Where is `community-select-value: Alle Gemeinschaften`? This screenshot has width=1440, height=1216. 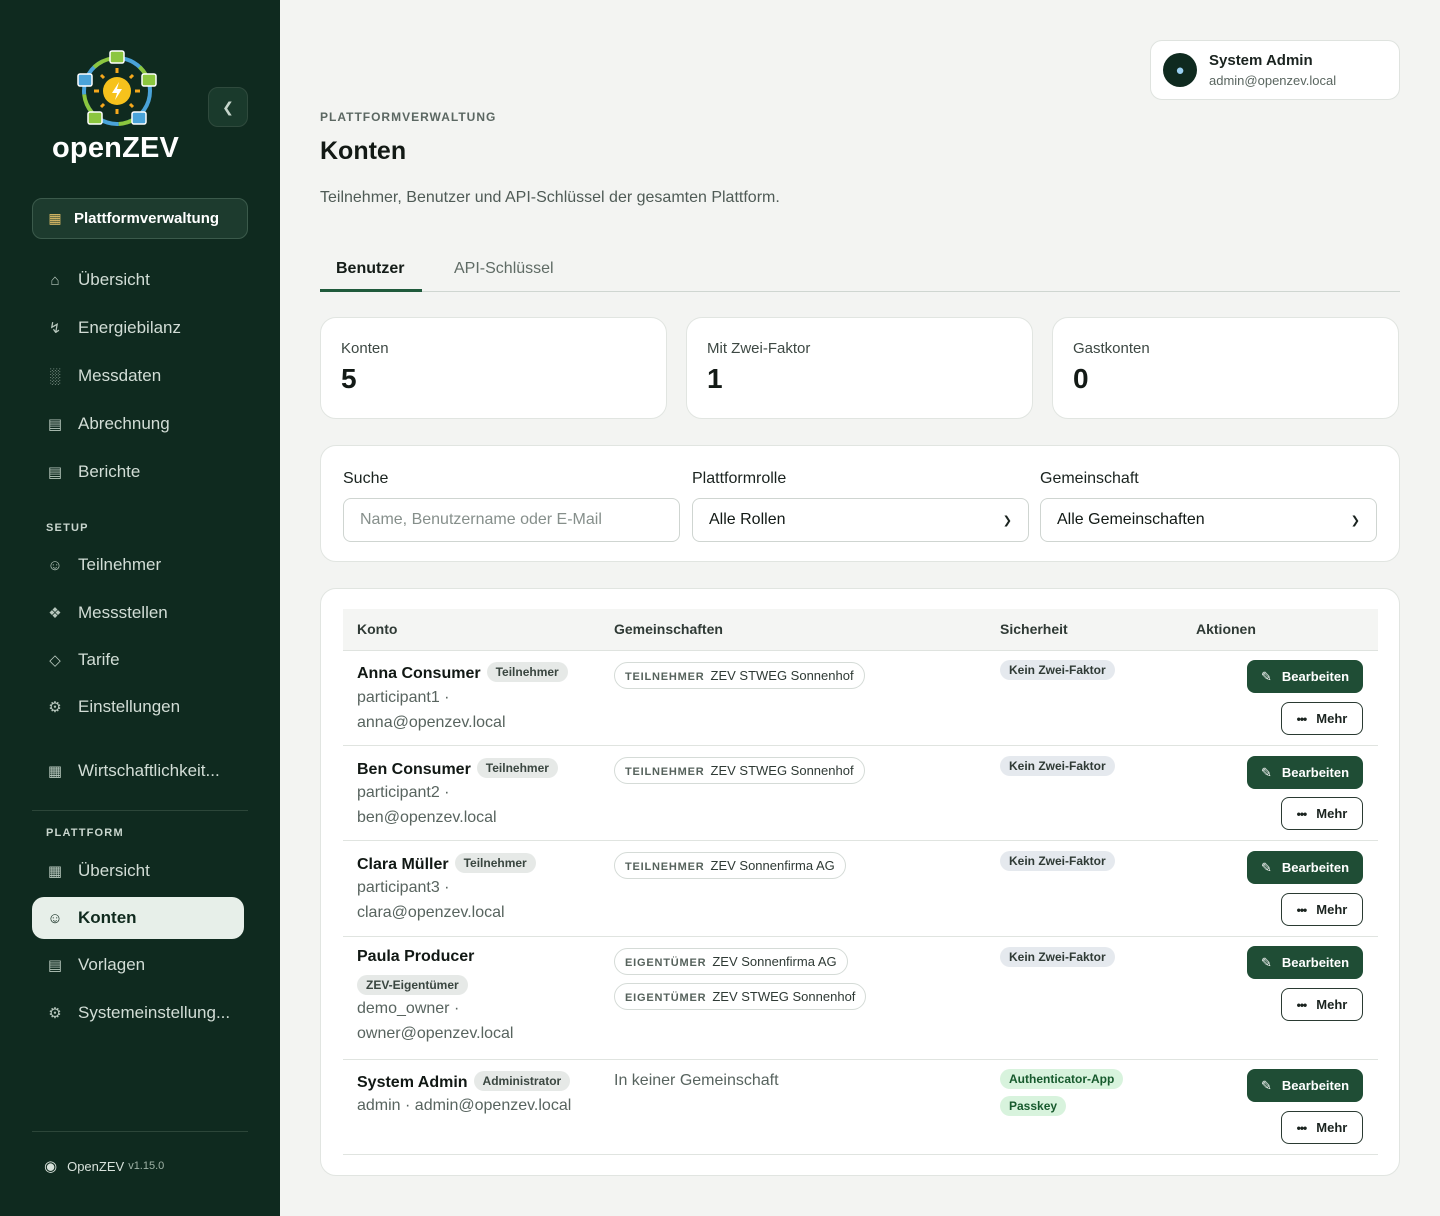 community-select-value: Alle Gemeinschaften is located at coordinates (1131, 519).